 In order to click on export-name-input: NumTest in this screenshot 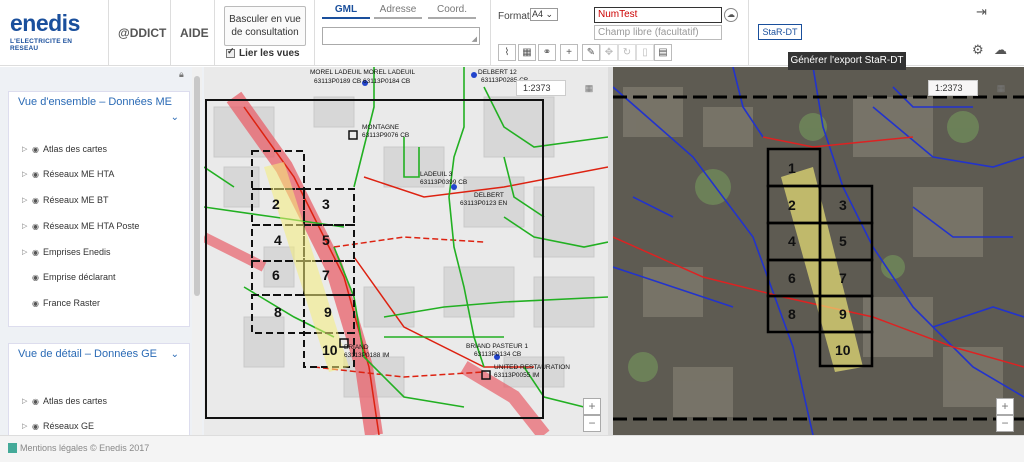, I will do `click(658, 15)`.